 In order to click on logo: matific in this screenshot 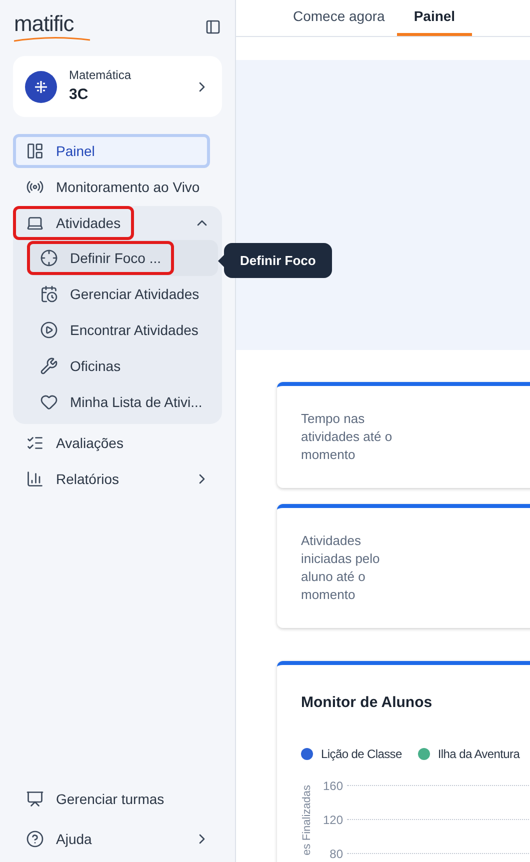, I will do `click(44, 24)`.